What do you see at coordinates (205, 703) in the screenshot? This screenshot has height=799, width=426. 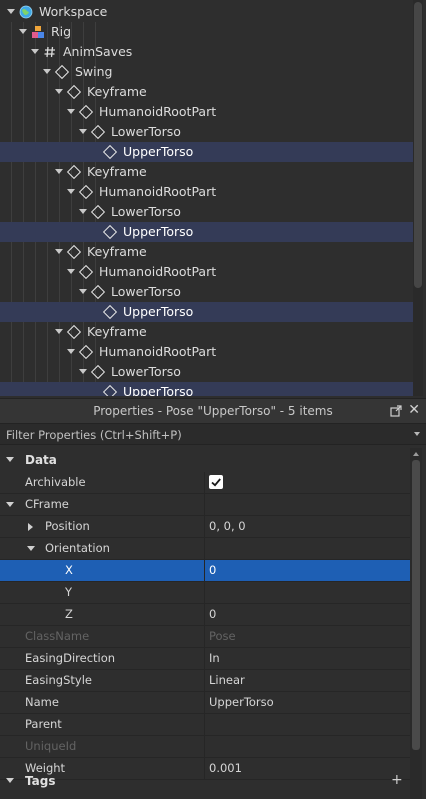 I see `property-row-name: Name UpperTorso` at bounding box center [205, 703].